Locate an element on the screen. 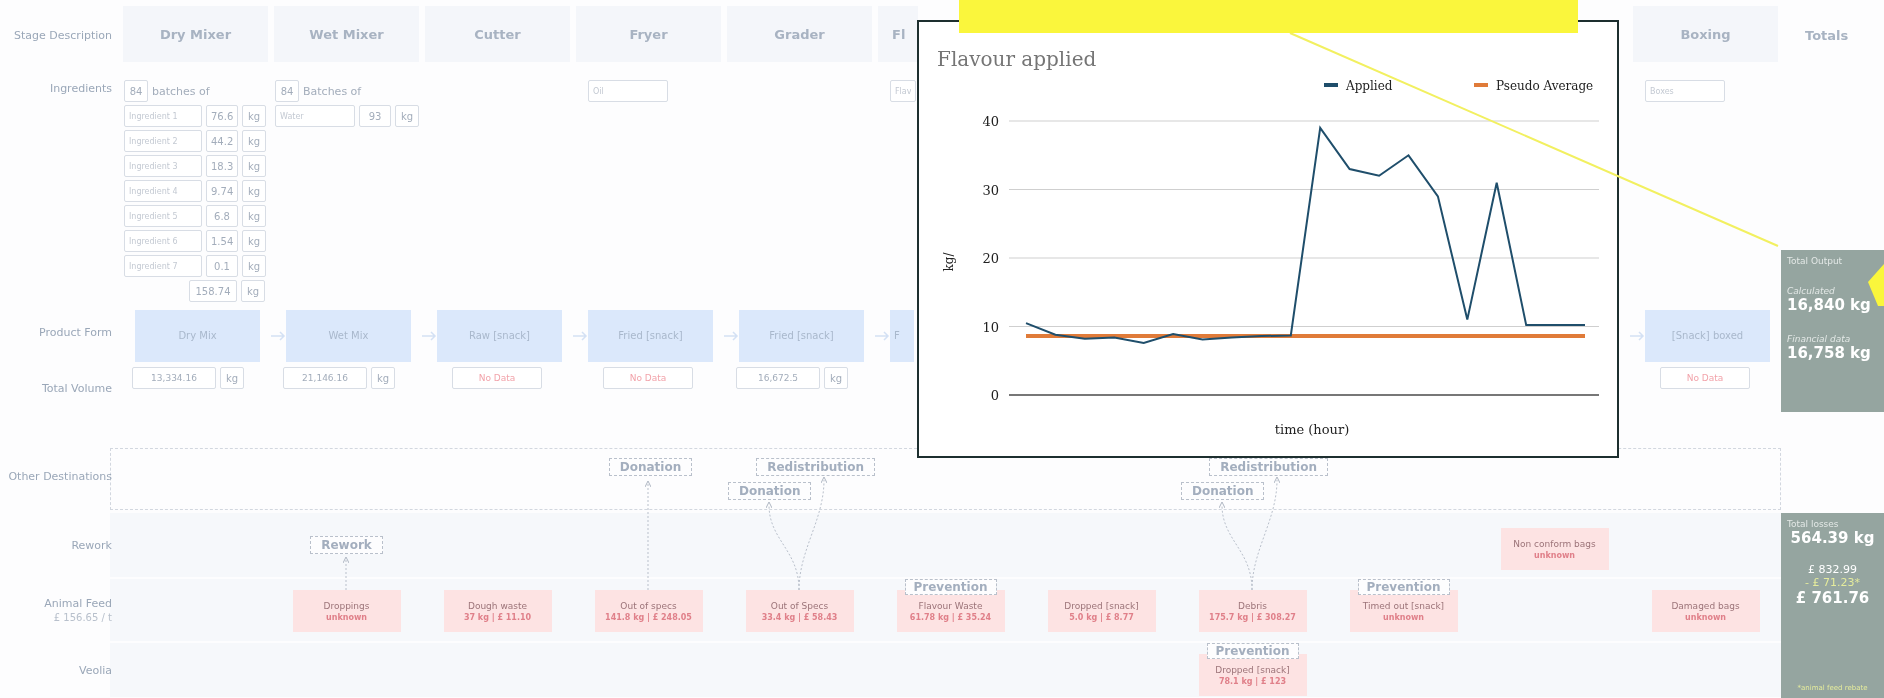 The width and height of the screenshot is (1884, 698). loss-title: Non conform bags is located at coordinates (1554, 543).